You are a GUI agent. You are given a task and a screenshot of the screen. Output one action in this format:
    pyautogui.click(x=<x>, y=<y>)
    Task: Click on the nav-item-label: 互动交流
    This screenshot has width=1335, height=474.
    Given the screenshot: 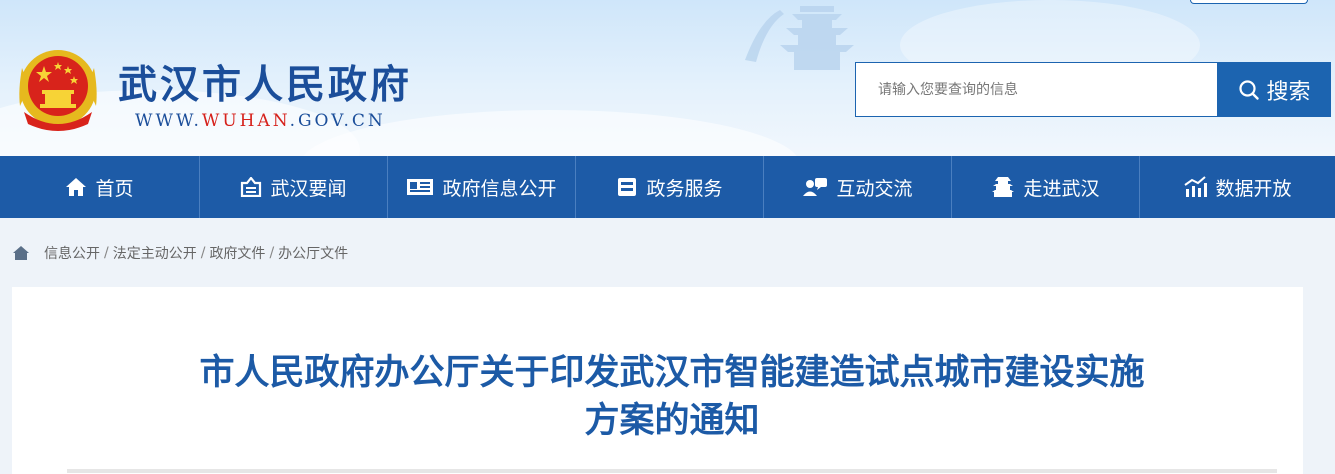 What is the action you would take?
    pyautogui.click(x=874, y=188)
    